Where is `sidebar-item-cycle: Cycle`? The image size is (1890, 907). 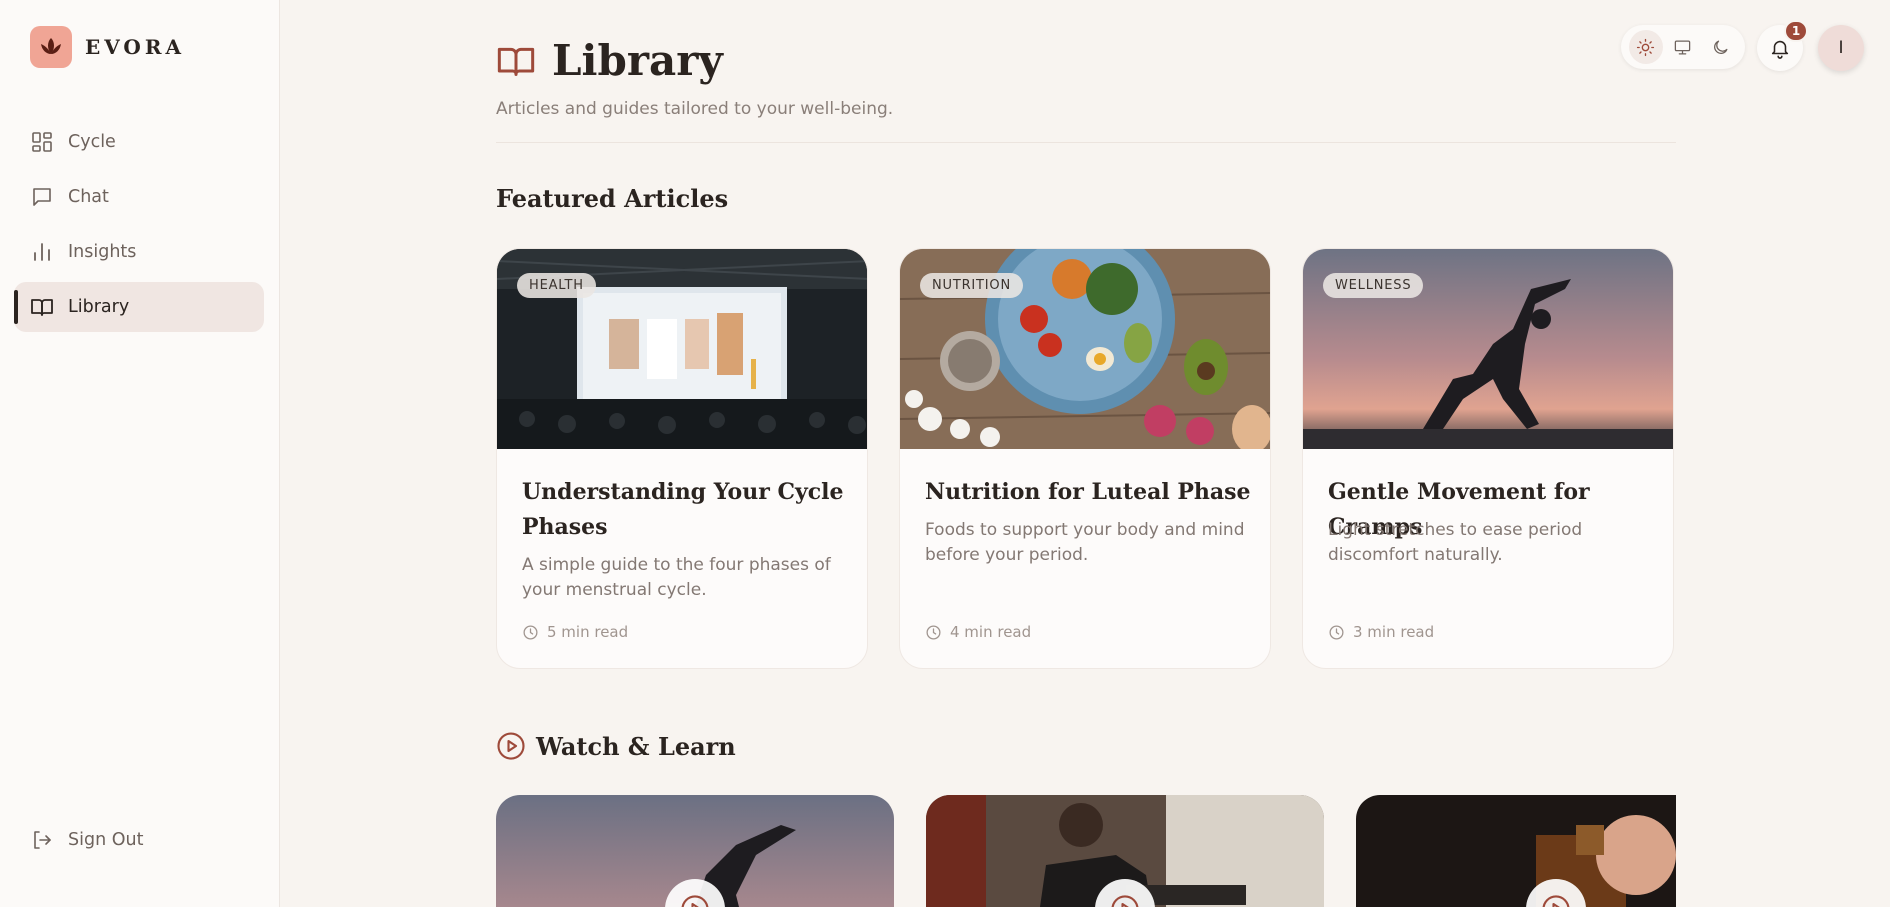 sidebar-item-cycle: Cycle is located at coordinates (139, 142).